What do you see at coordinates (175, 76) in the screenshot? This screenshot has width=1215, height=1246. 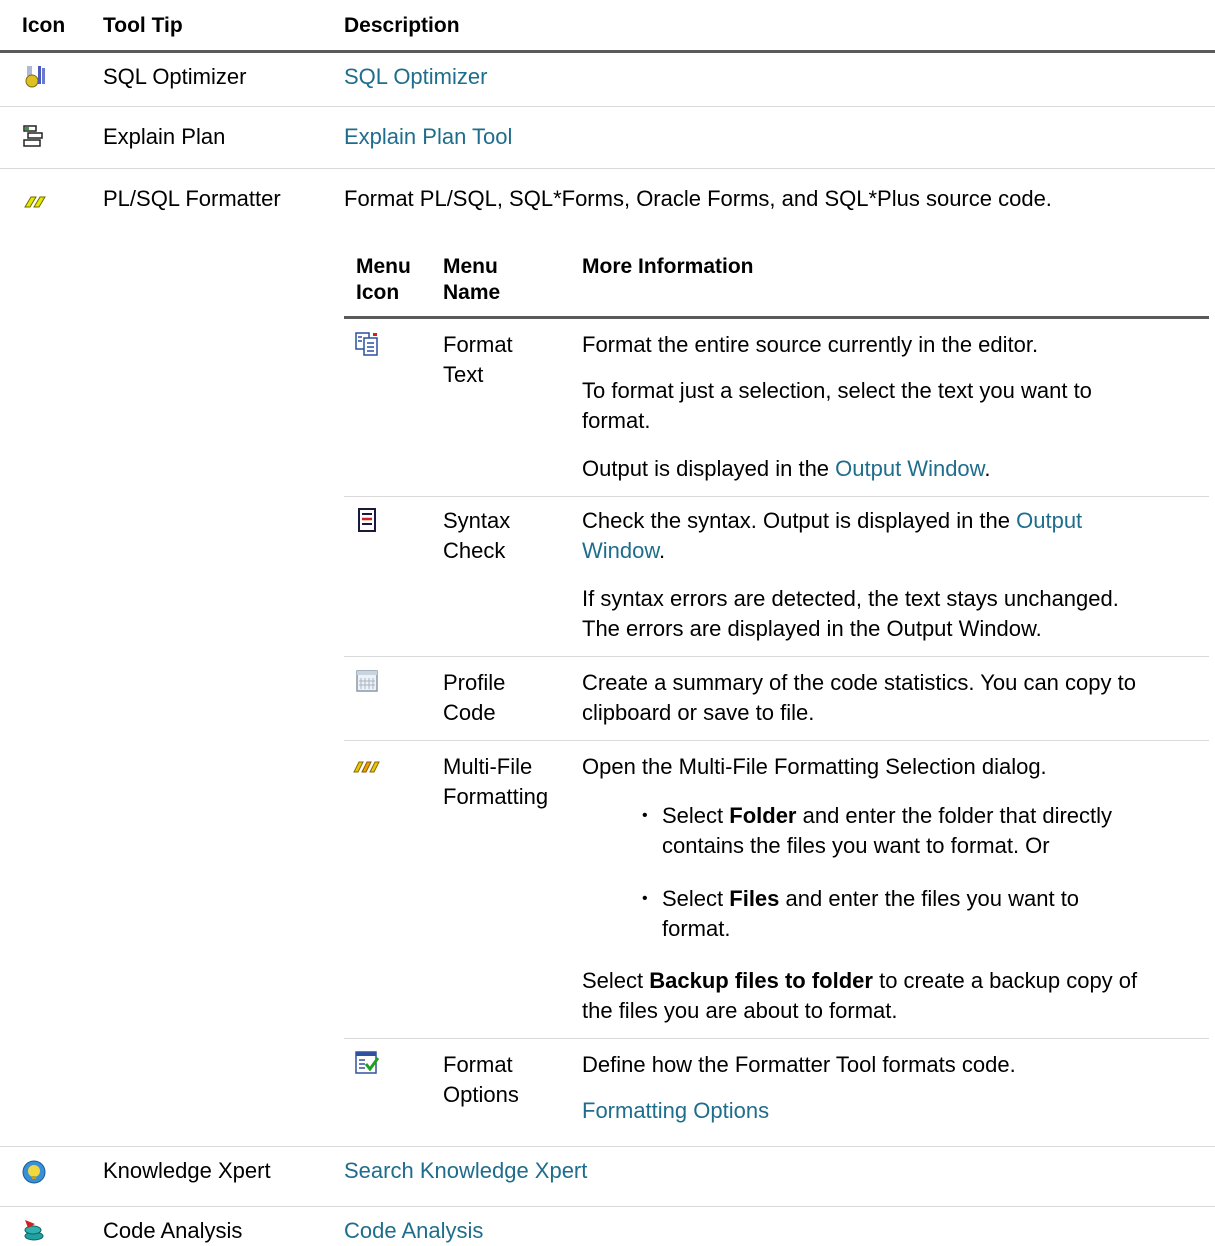 I see `tooltip-sql-optimizer: SQL Optimizer` at bounding box center [175, 76].